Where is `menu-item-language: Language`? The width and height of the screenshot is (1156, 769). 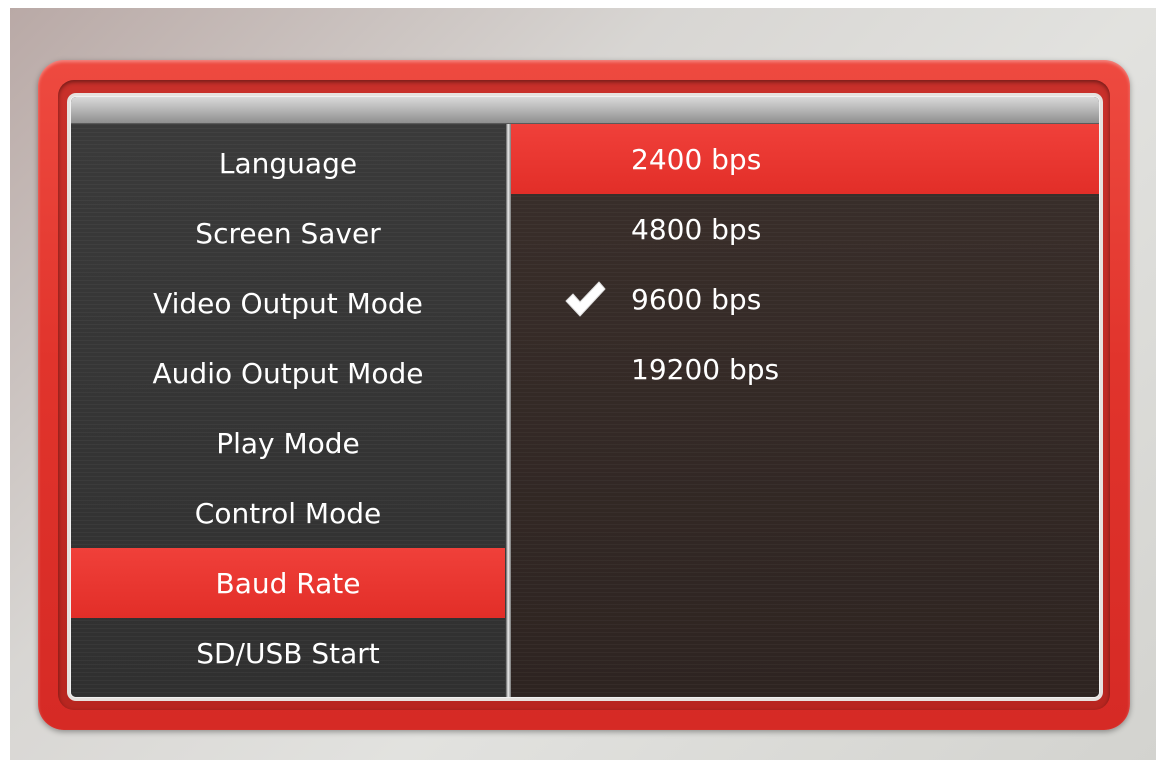 menu-item-language: Language is located at coordinates (288, 163).